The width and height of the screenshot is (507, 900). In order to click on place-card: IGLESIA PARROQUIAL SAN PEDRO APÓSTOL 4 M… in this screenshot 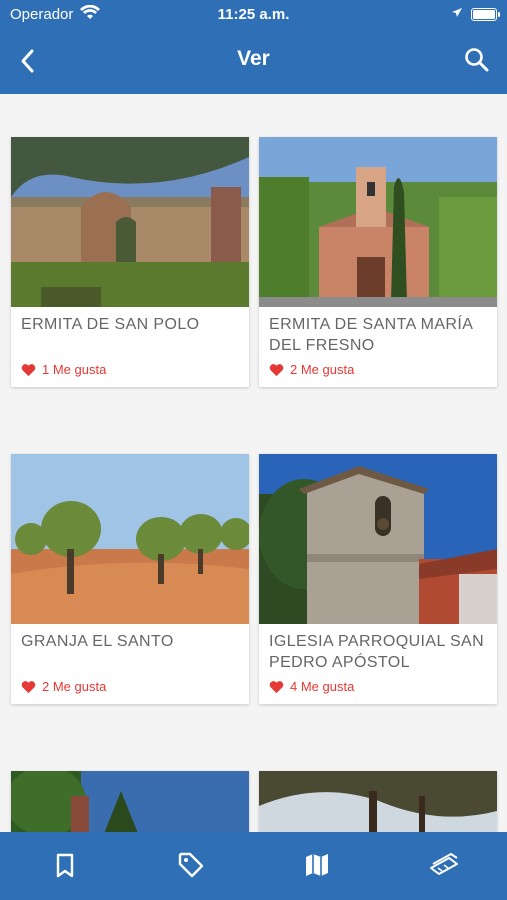, I will do `click(378, 579)`.